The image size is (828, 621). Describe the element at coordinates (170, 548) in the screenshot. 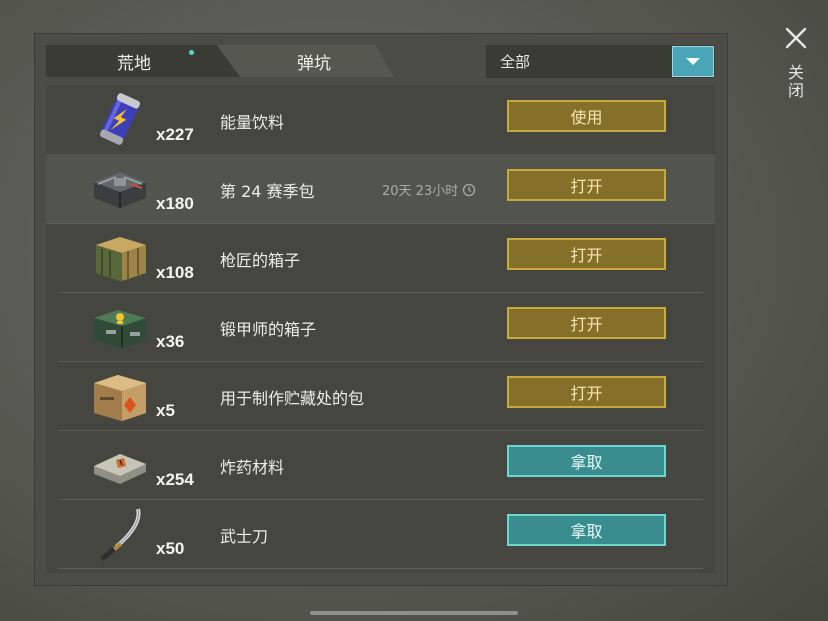

I see `item-count: x50` at that location.